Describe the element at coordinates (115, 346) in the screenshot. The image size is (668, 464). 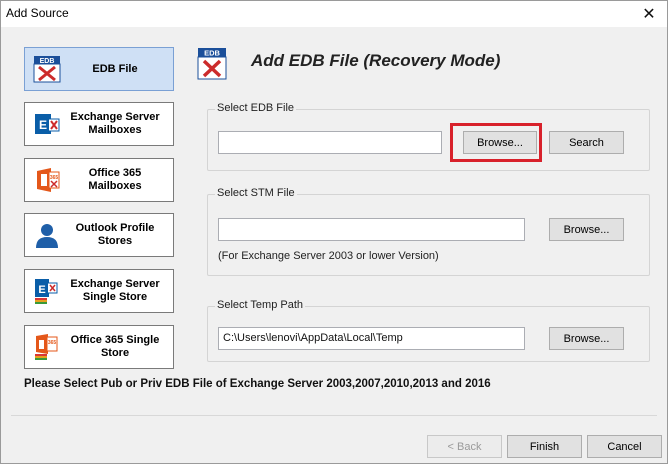
I see `sidebar-item-label: Office 365 Single Store` at that location.